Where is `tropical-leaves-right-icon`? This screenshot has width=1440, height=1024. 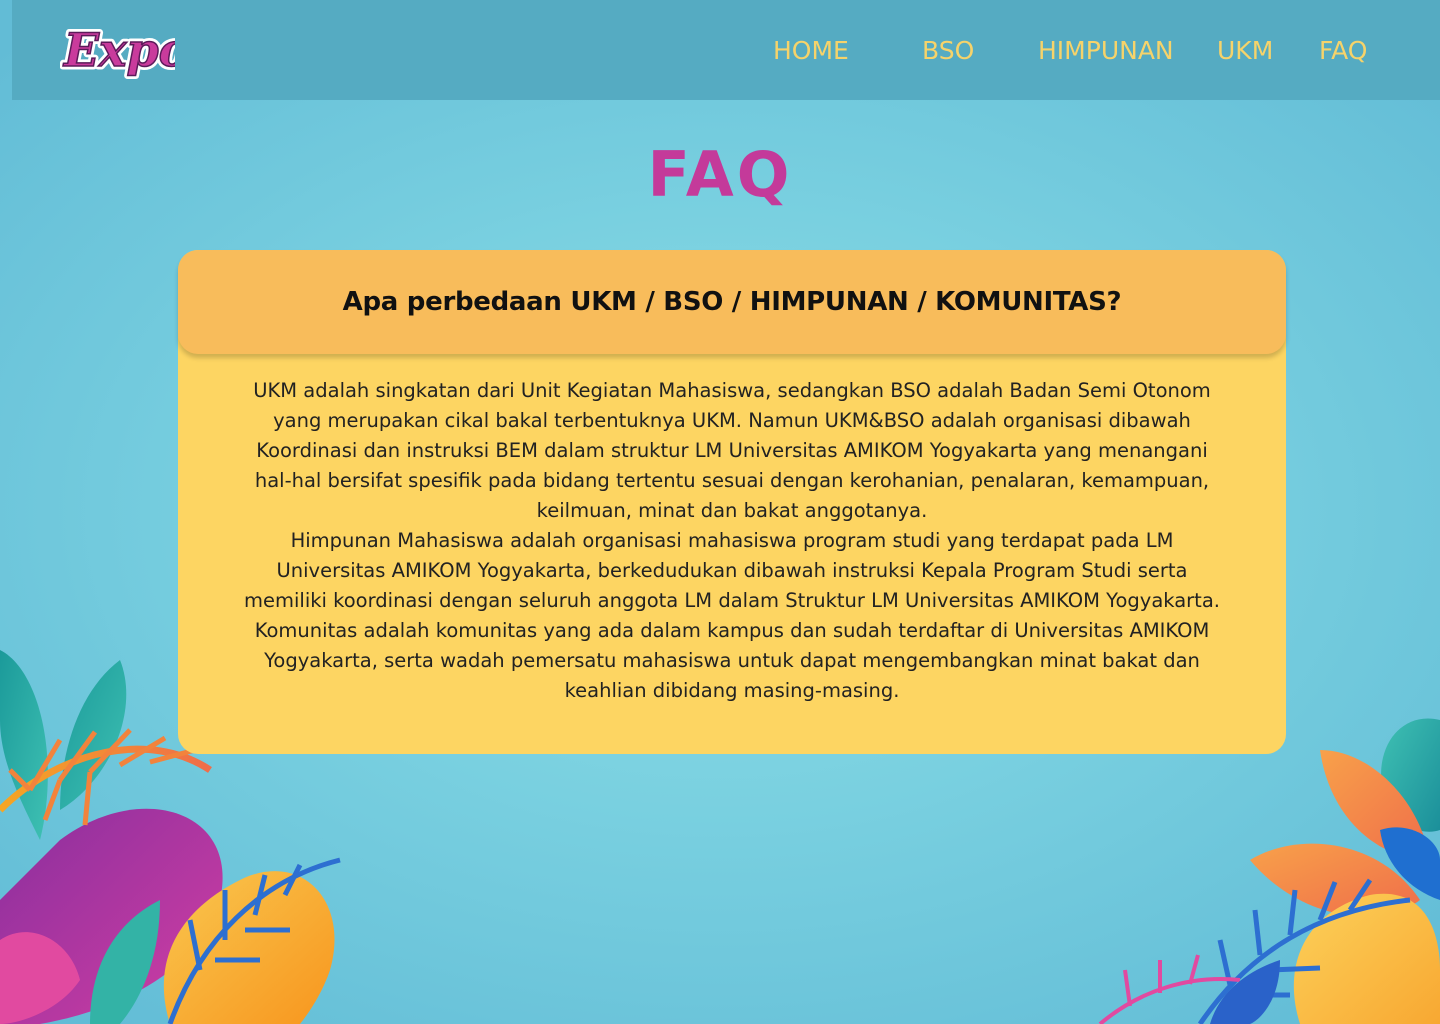 tropical-leaves-right-icon is located at coordinates (1269, 871).